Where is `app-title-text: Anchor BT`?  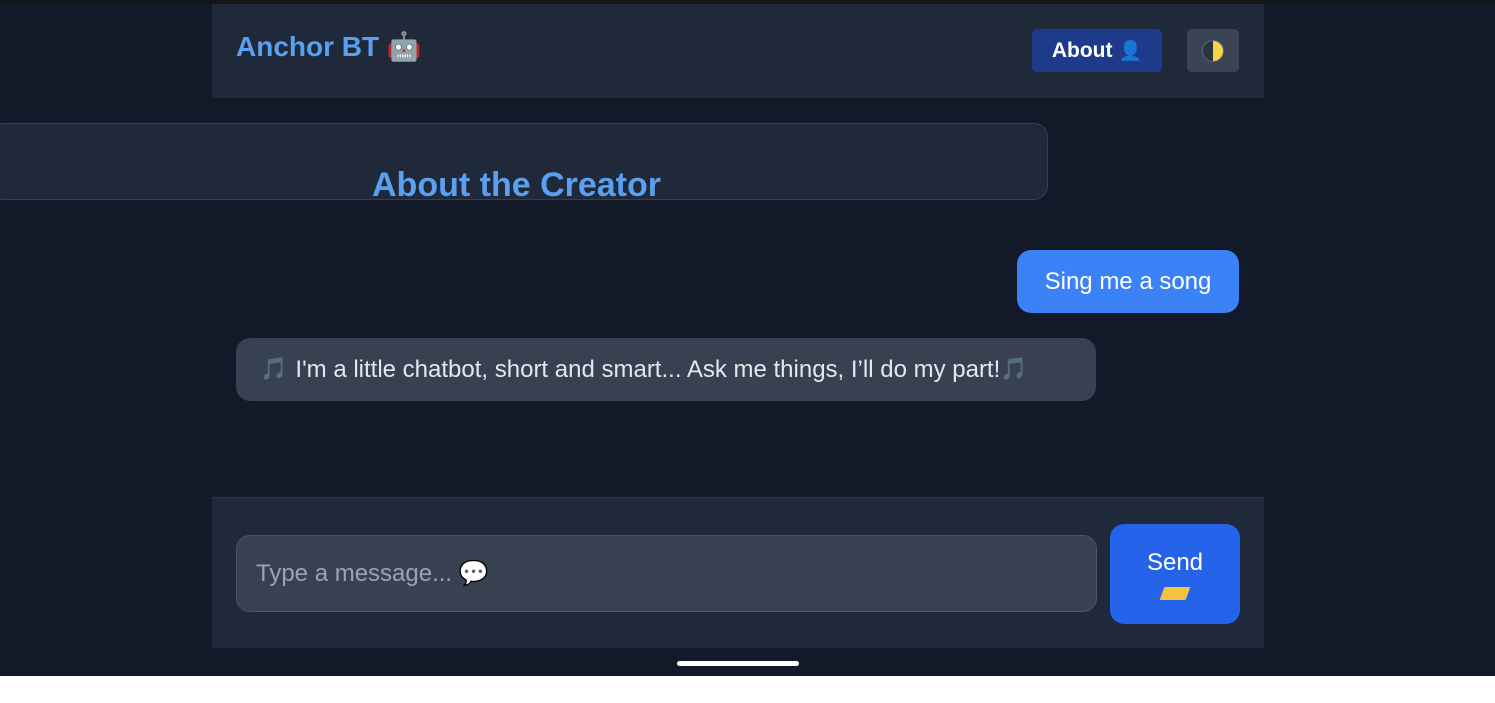 app-title-text: Anchor BT is located at coordinates (308, 46).